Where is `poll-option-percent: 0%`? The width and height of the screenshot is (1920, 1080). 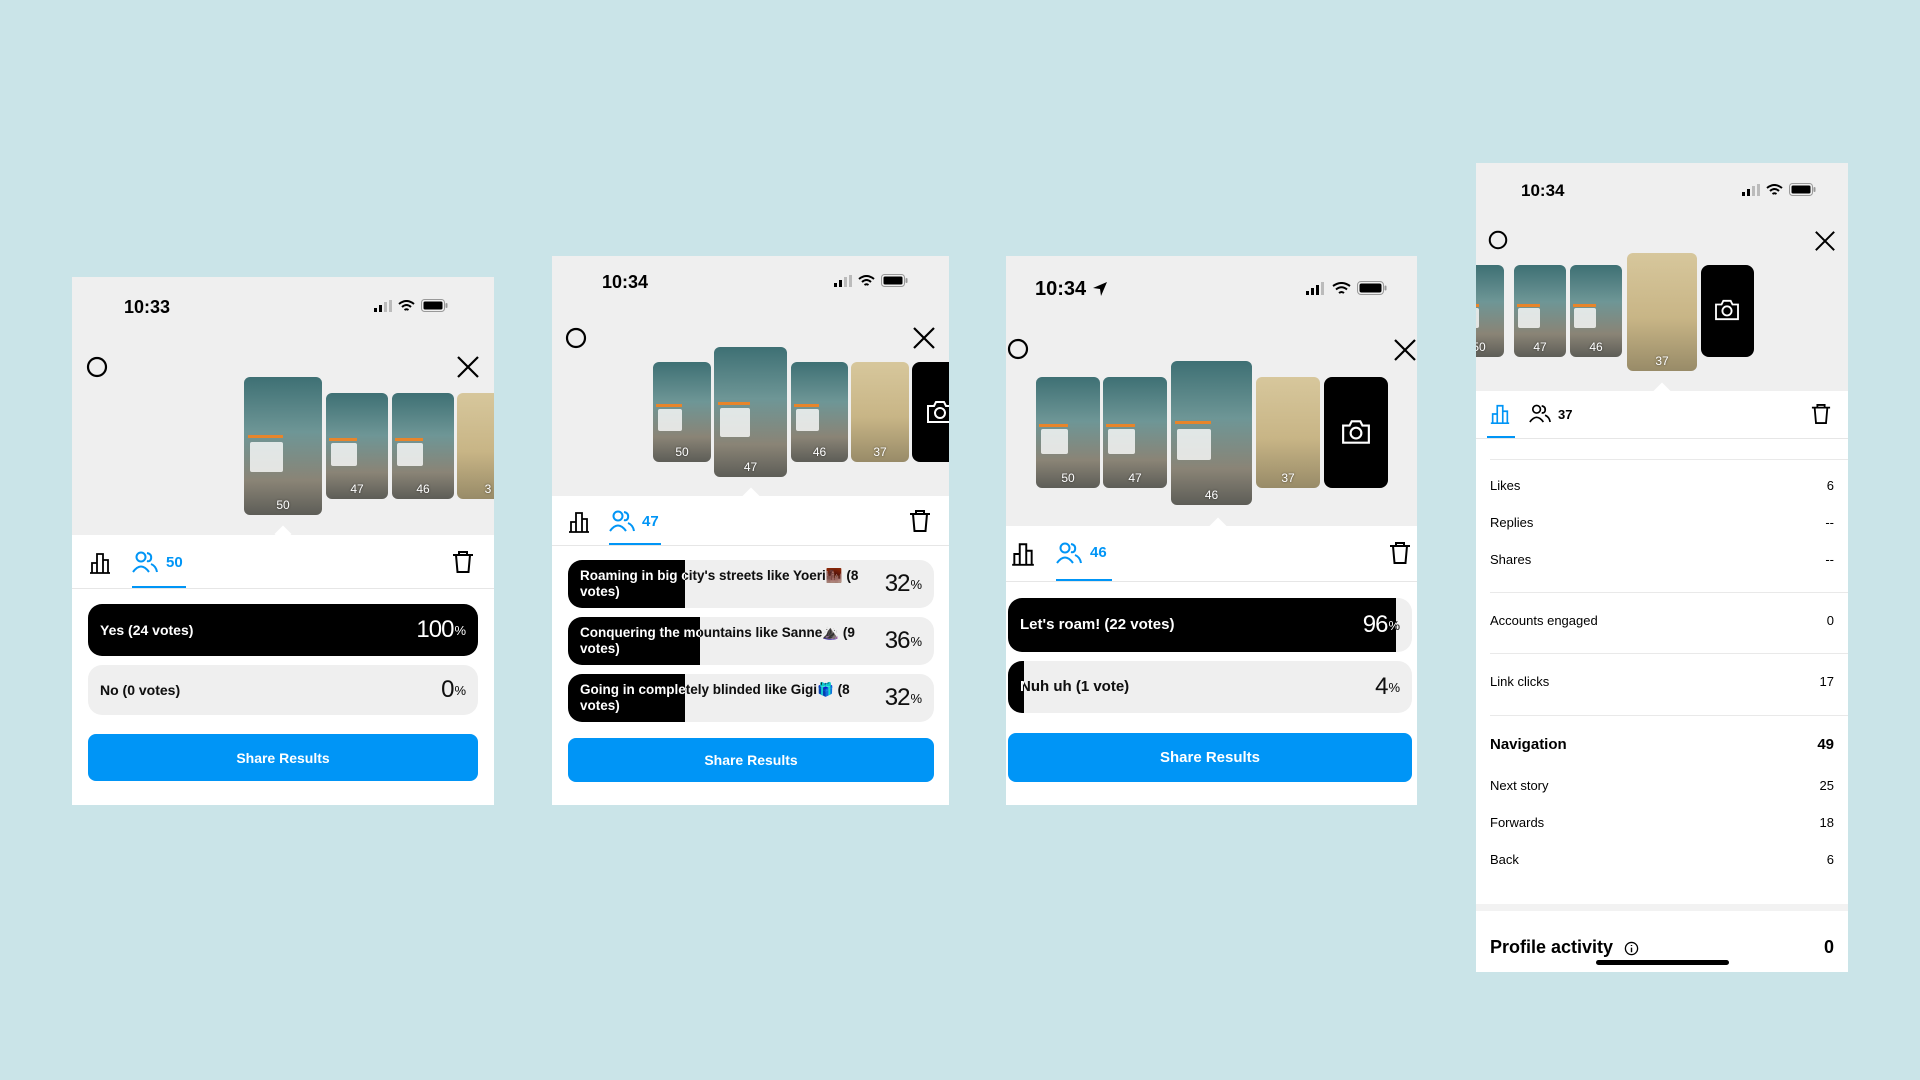
poll-option-percent: 0% is located at coordinates (453, 689).